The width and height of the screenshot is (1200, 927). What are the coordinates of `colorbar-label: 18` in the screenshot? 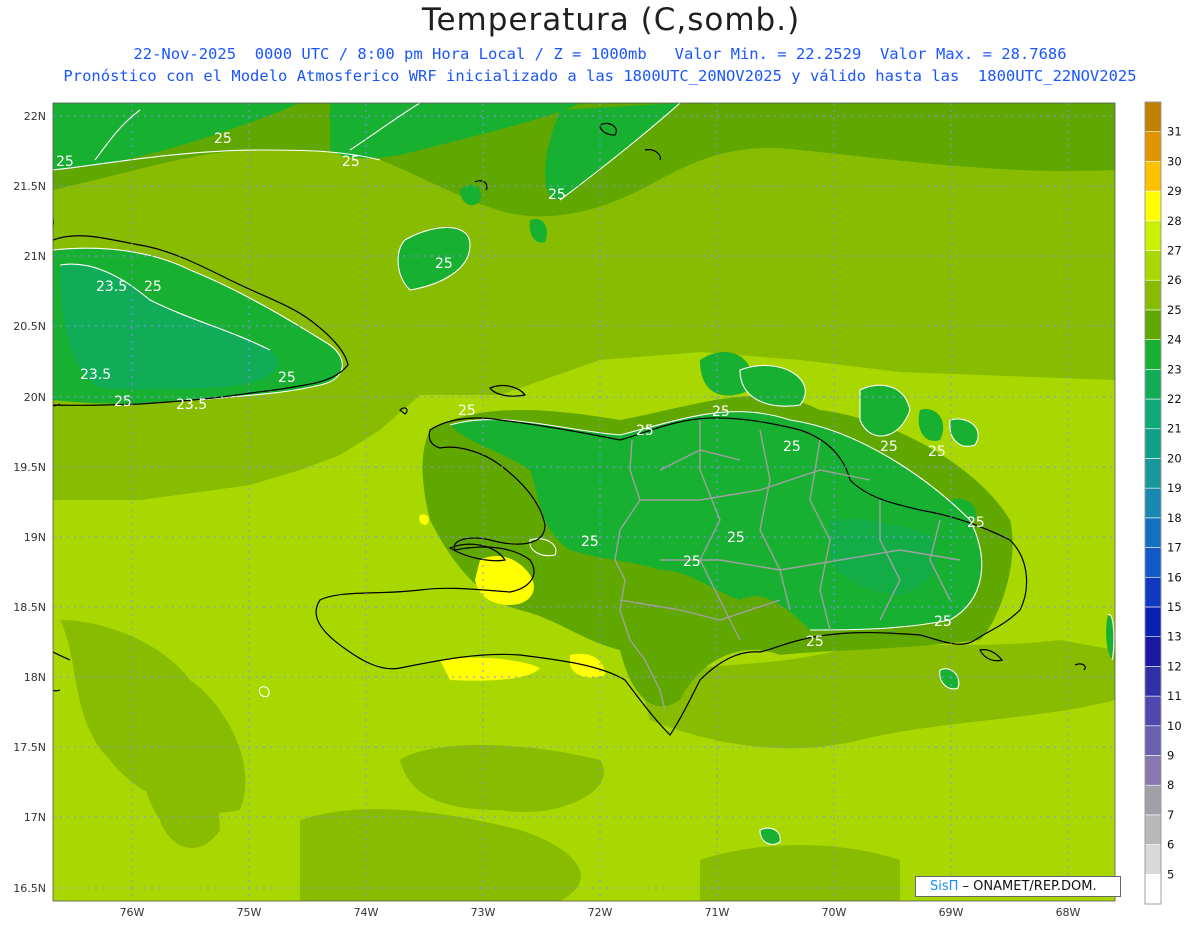 It's located at (1174, 518).